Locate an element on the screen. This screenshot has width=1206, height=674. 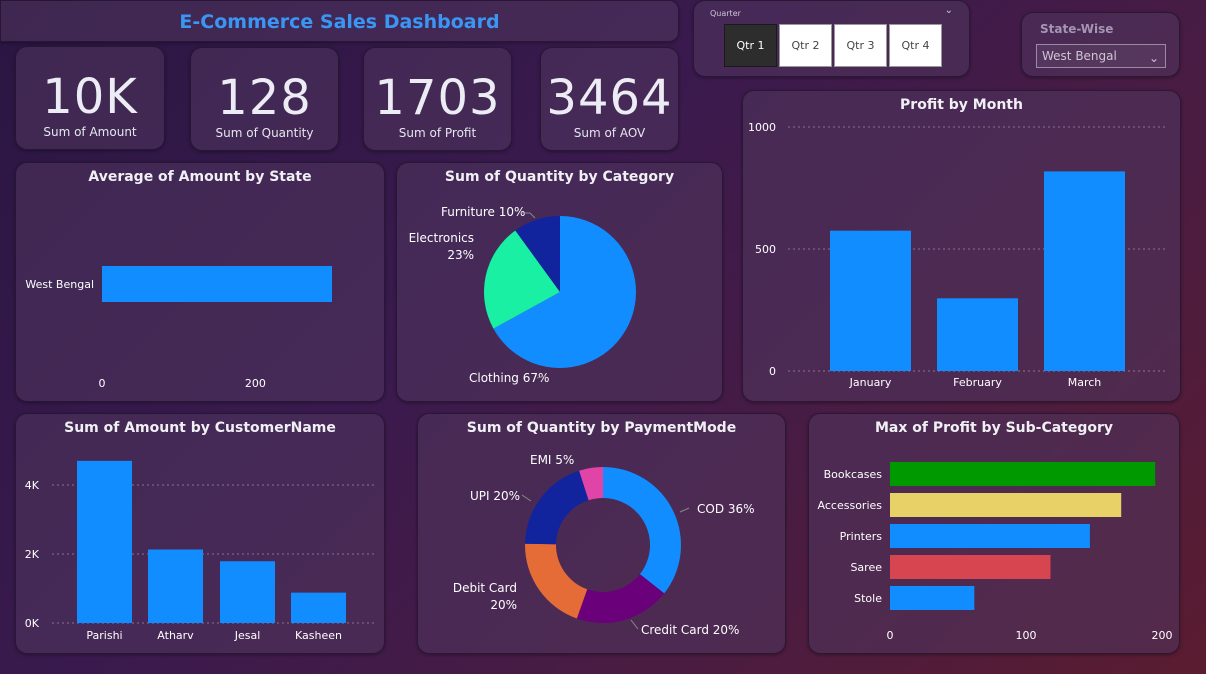
quarter-button-q1: Qtr 1 is located at coordinates (750, 45).